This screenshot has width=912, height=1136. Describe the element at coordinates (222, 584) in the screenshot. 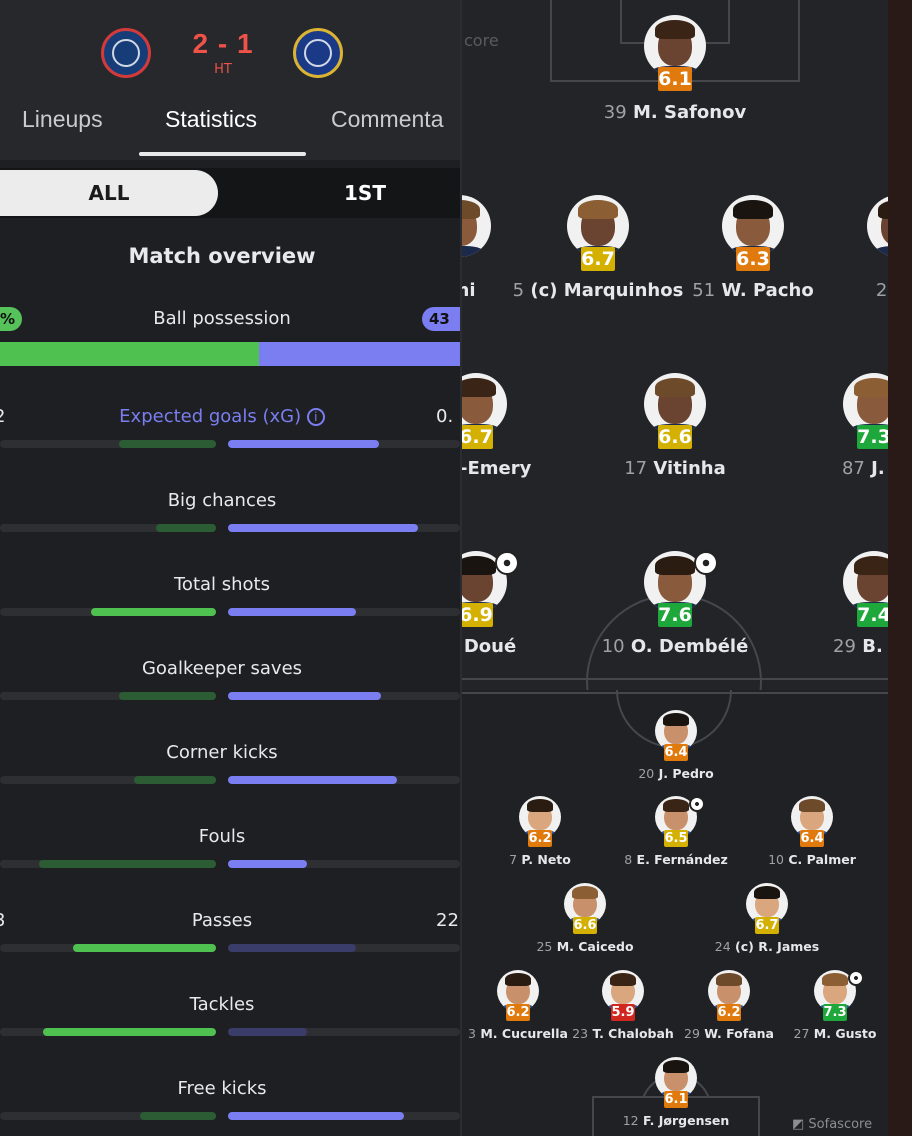

I see `stat-label: Total shots` at that location.